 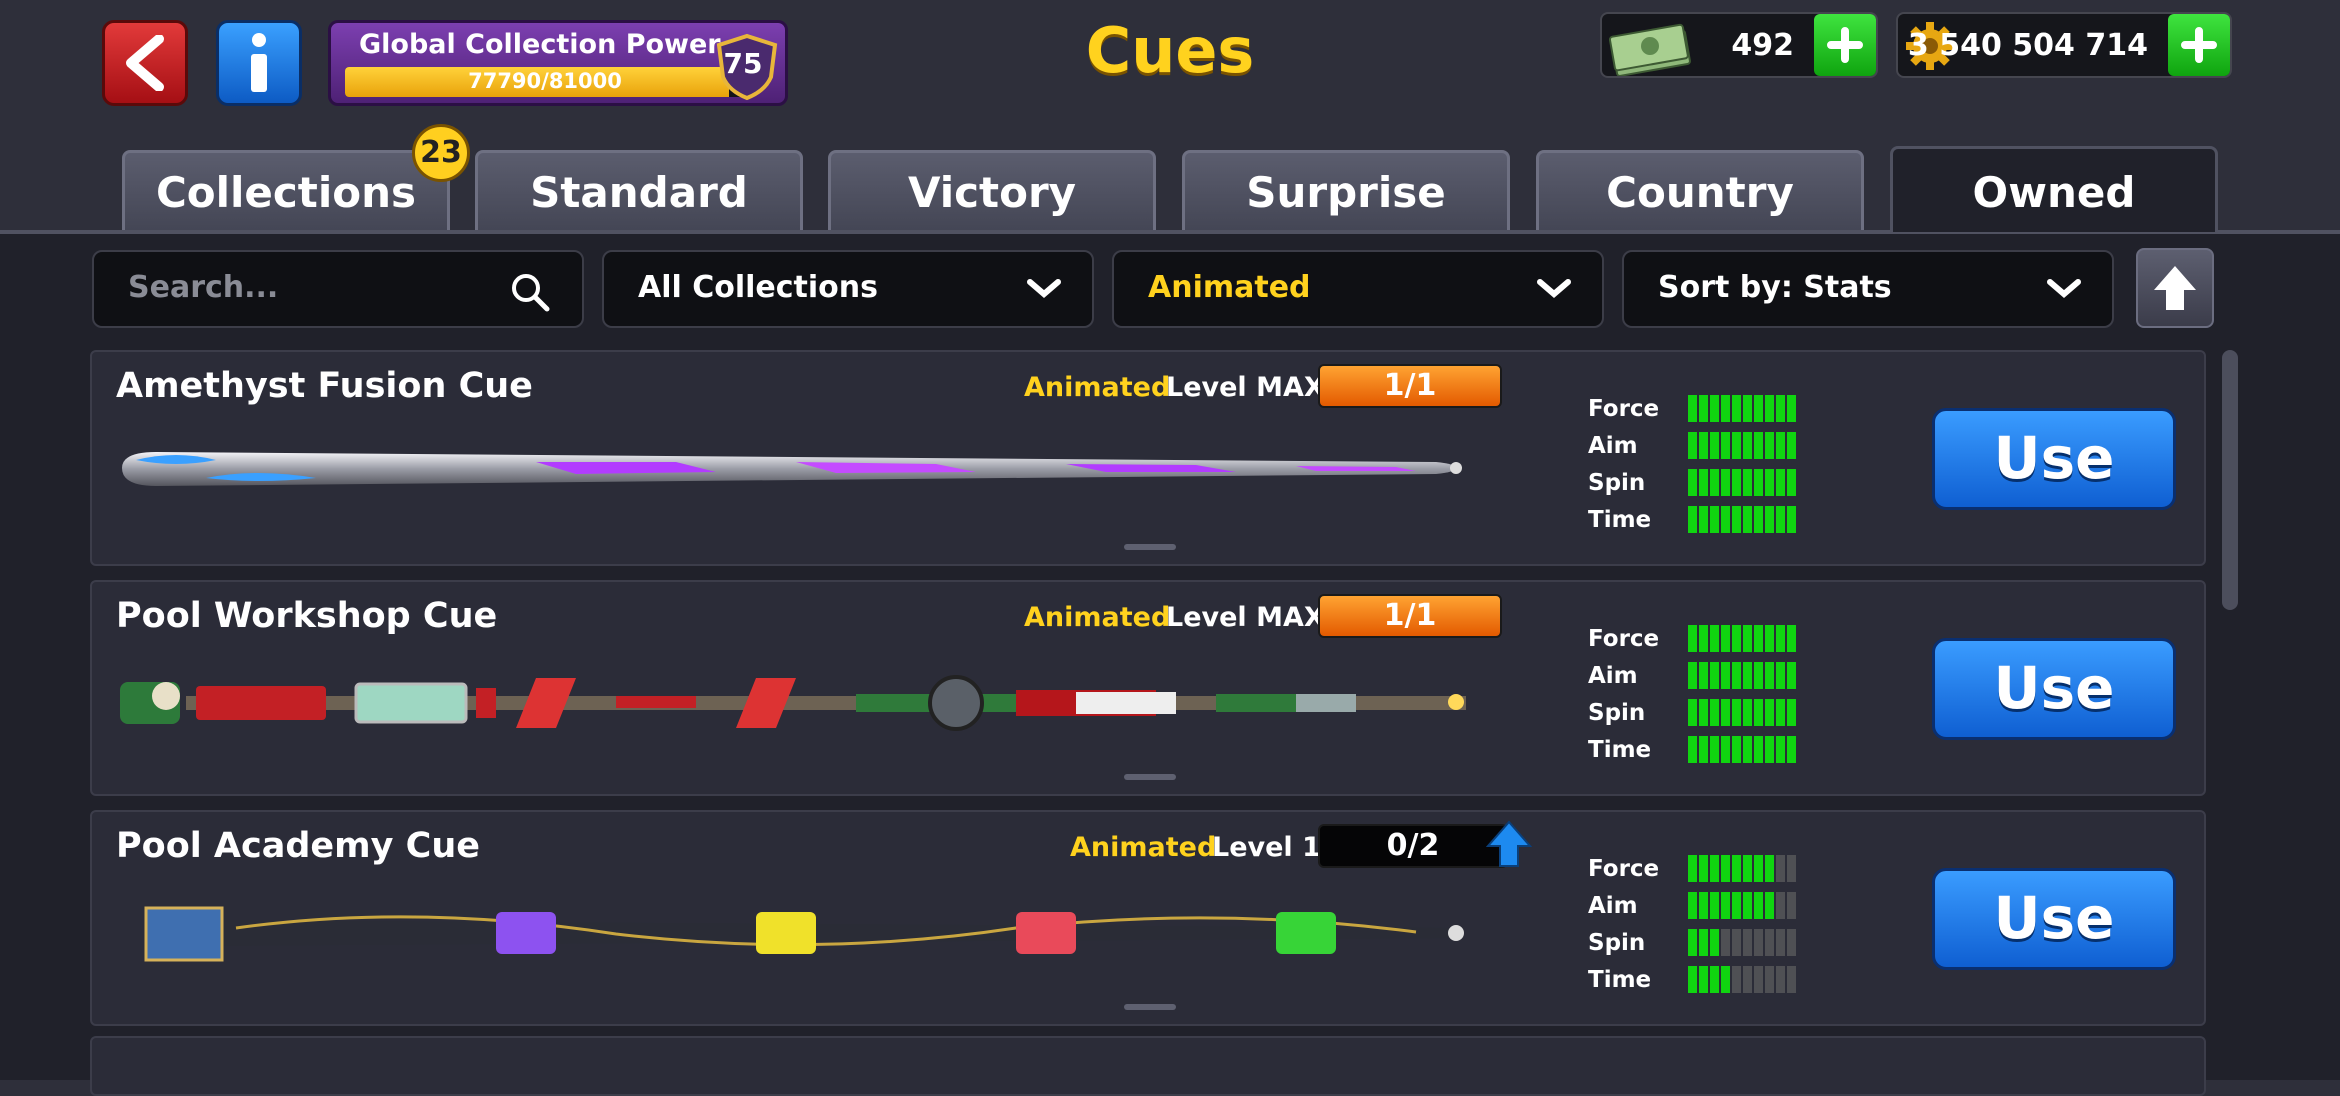 I want to click on tab-standard: Standard, so click(x=639, y=190).